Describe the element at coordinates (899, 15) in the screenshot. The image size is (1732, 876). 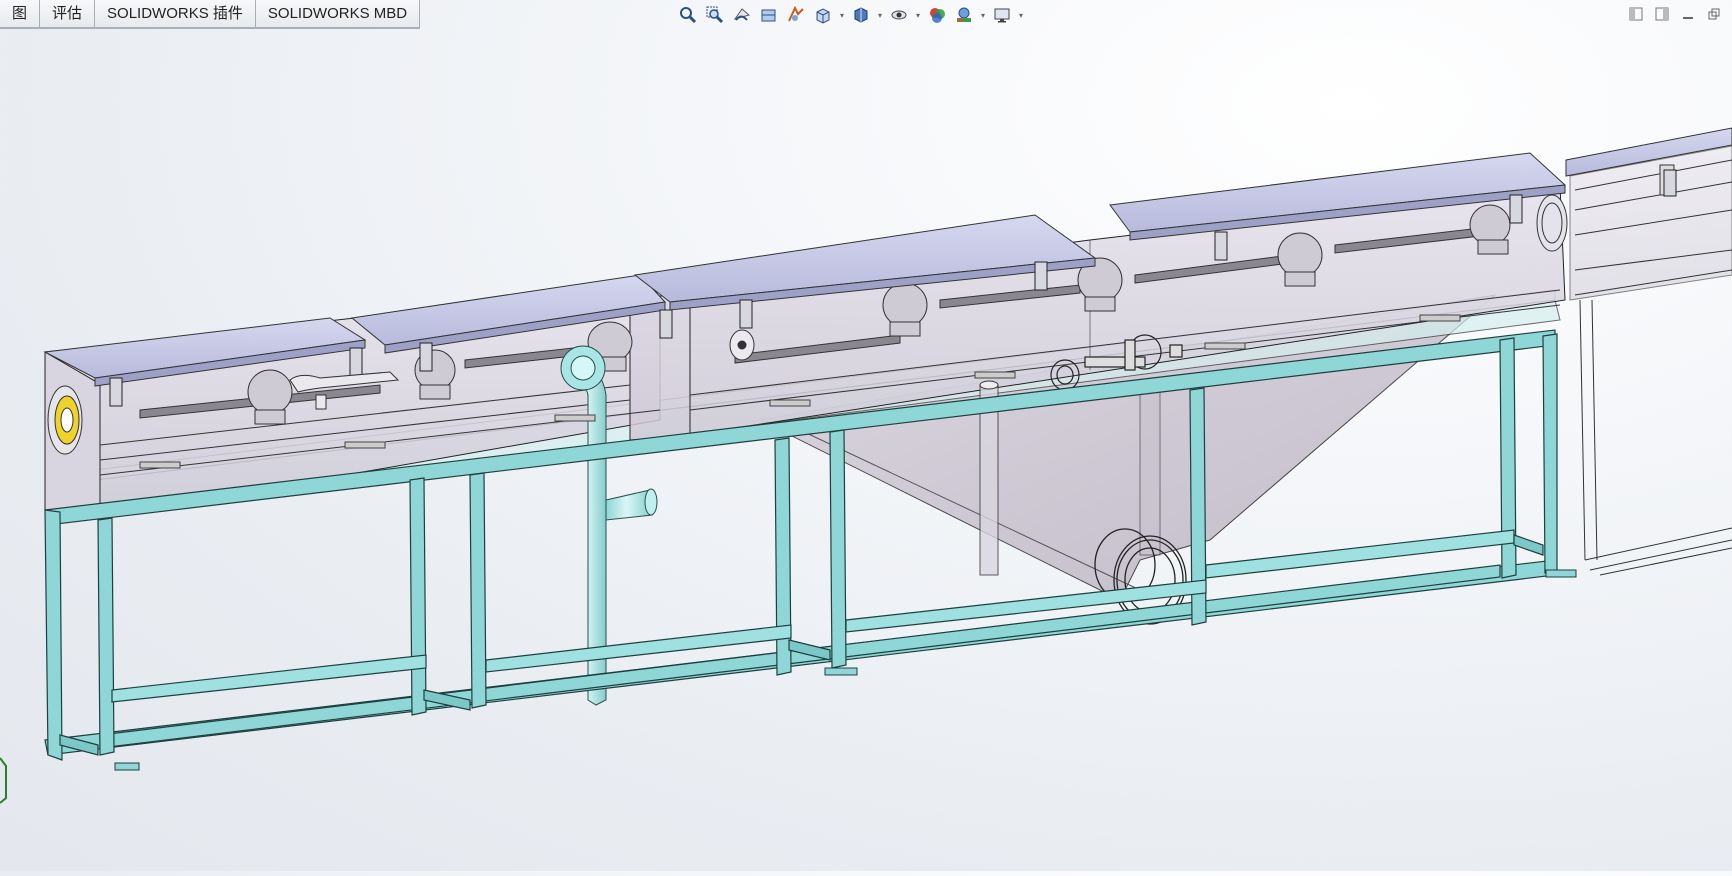
I see `hide-show-items-icon` at that location.